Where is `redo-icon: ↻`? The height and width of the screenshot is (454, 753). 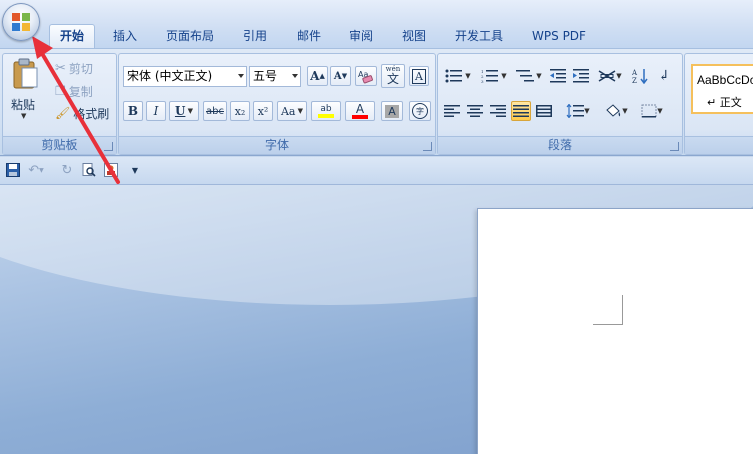 redo-icon: ↻ is located at coordinates (67, 170).